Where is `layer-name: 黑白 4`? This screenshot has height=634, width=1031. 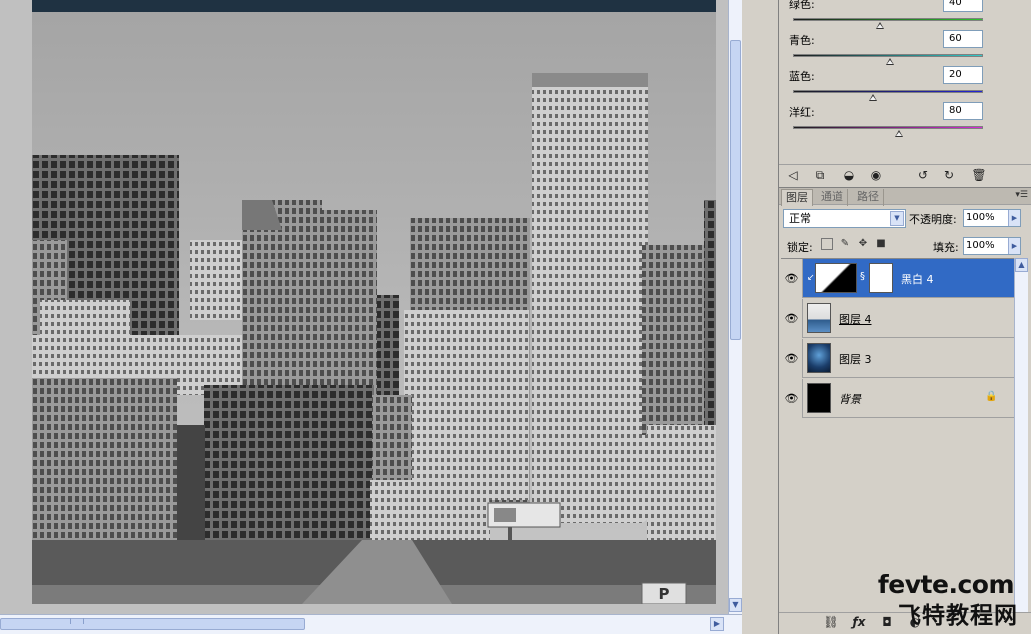 layer-name: 黑白 4 is located at coordinates (917, 279).